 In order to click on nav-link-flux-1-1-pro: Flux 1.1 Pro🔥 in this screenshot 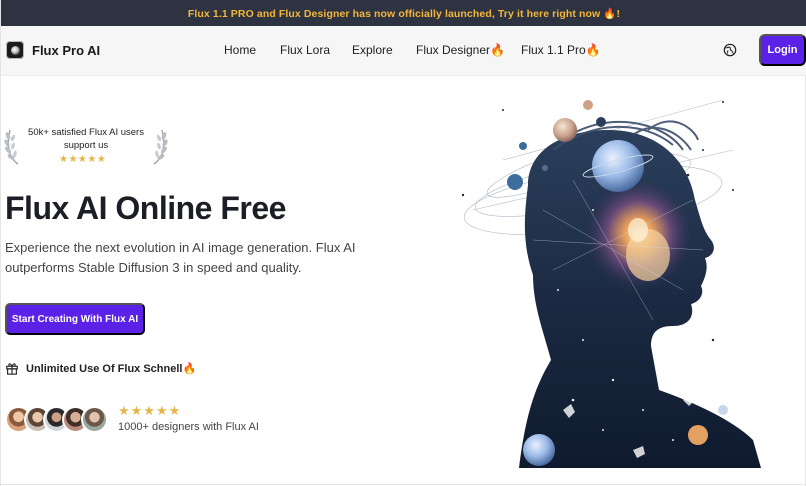, I will do `click(561, 50)`.